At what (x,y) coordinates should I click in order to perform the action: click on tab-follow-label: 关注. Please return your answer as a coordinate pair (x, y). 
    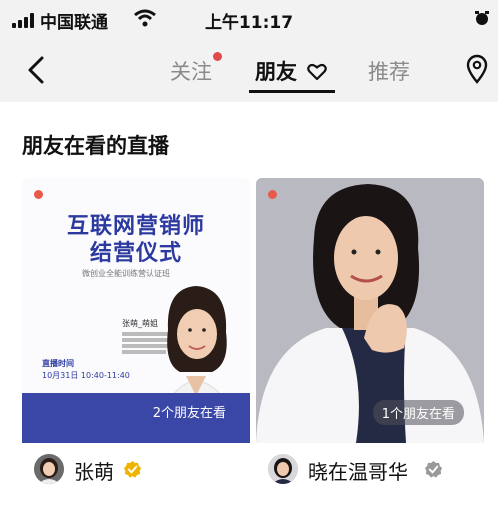
    Looking at the image, I should click on (191, 72).